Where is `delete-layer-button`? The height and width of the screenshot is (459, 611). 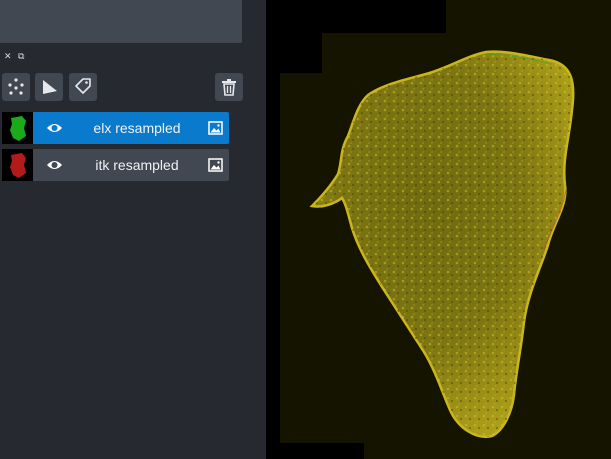 delete-layer-button is located at coordinates (229, 87).